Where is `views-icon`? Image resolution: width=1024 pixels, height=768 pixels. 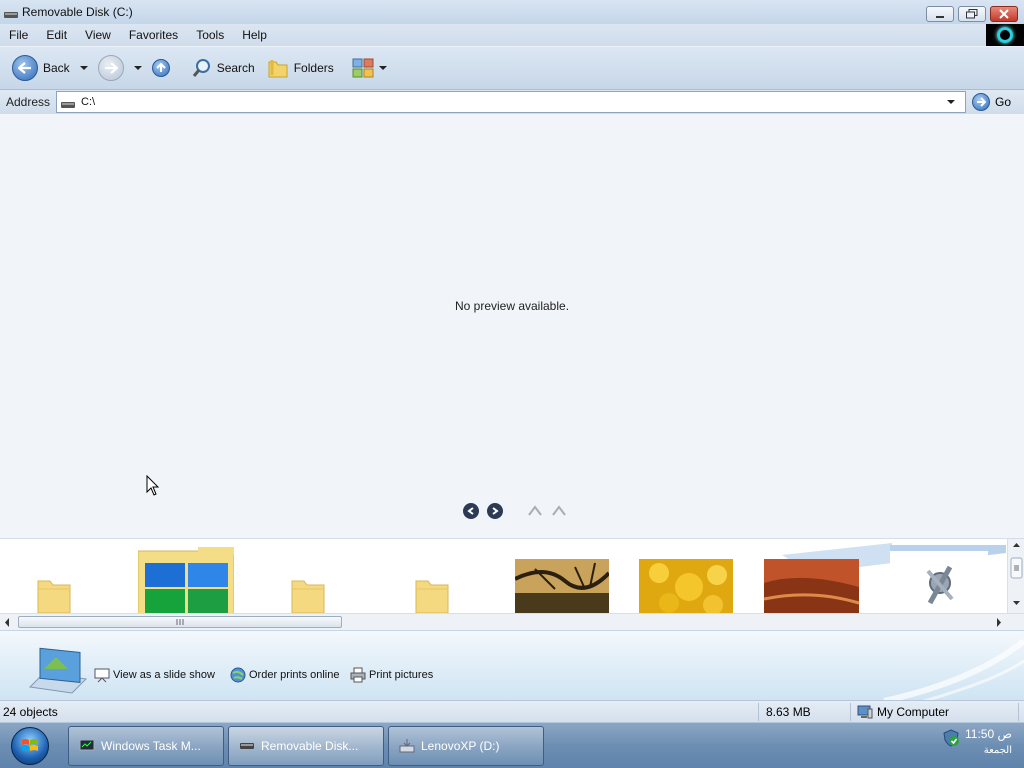 views-icon is located at coordinates (363, 68).